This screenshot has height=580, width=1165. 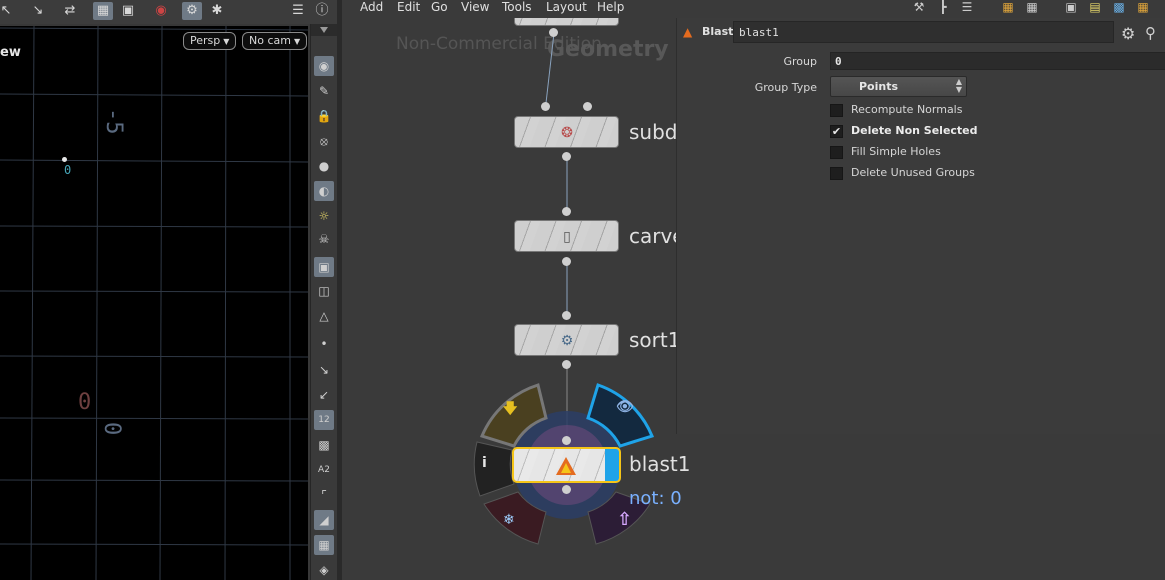 What do you see at coordinates (324, 116) in the screenshot?
I see `lock-icon: 🔒` at bounding box center [324, 116].